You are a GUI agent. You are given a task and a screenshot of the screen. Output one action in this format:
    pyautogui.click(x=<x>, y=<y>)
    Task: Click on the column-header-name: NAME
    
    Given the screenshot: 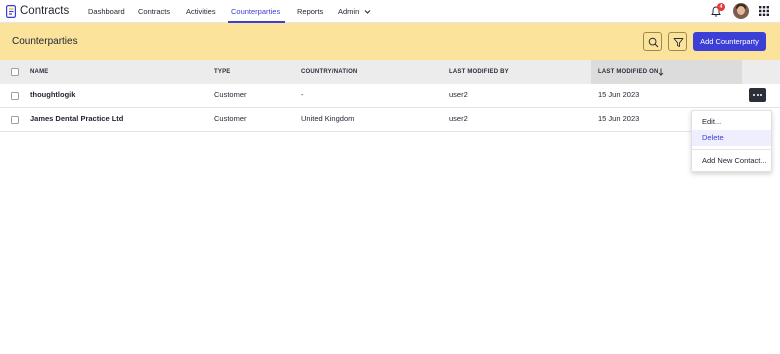 What is the action you would take?
    pyautogui.click(x=39, y=72)
    